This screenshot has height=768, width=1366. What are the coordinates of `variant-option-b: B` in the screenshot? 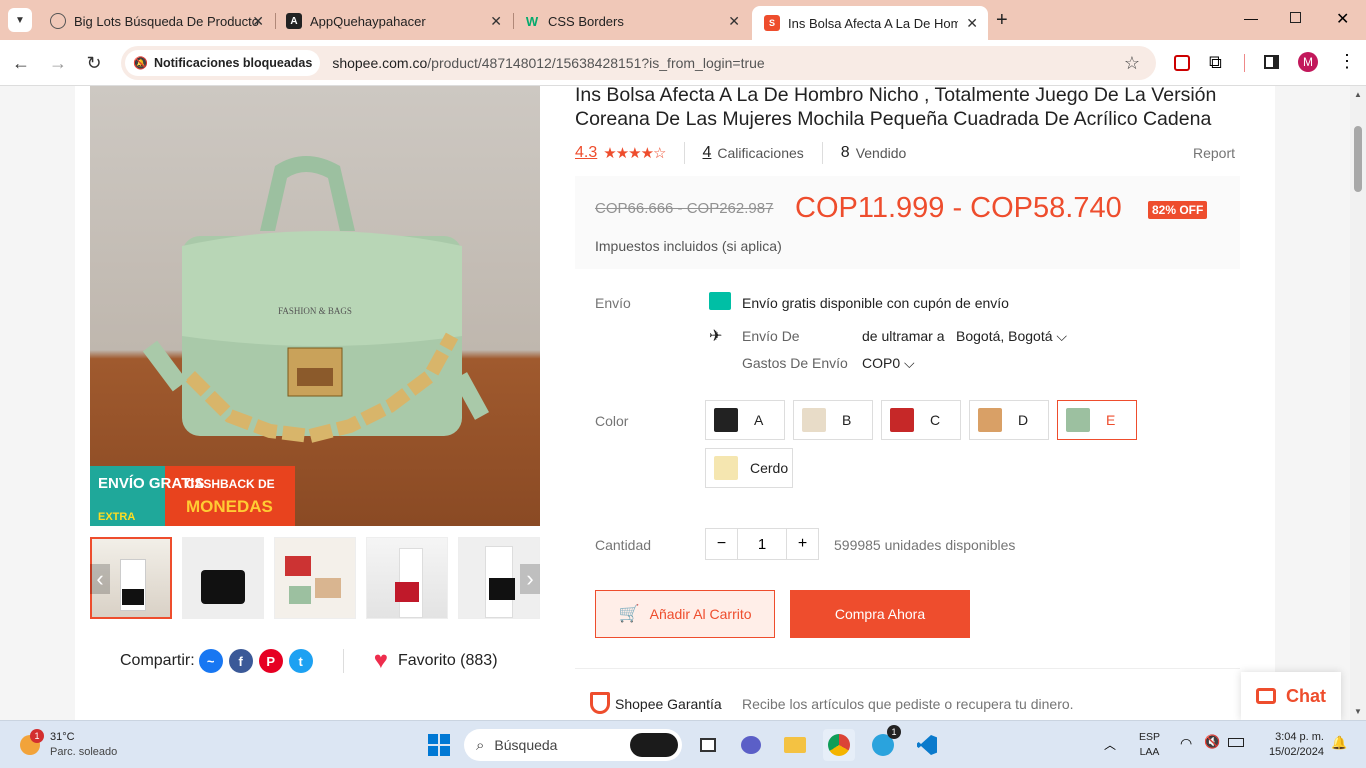 It's located at (833, 420).